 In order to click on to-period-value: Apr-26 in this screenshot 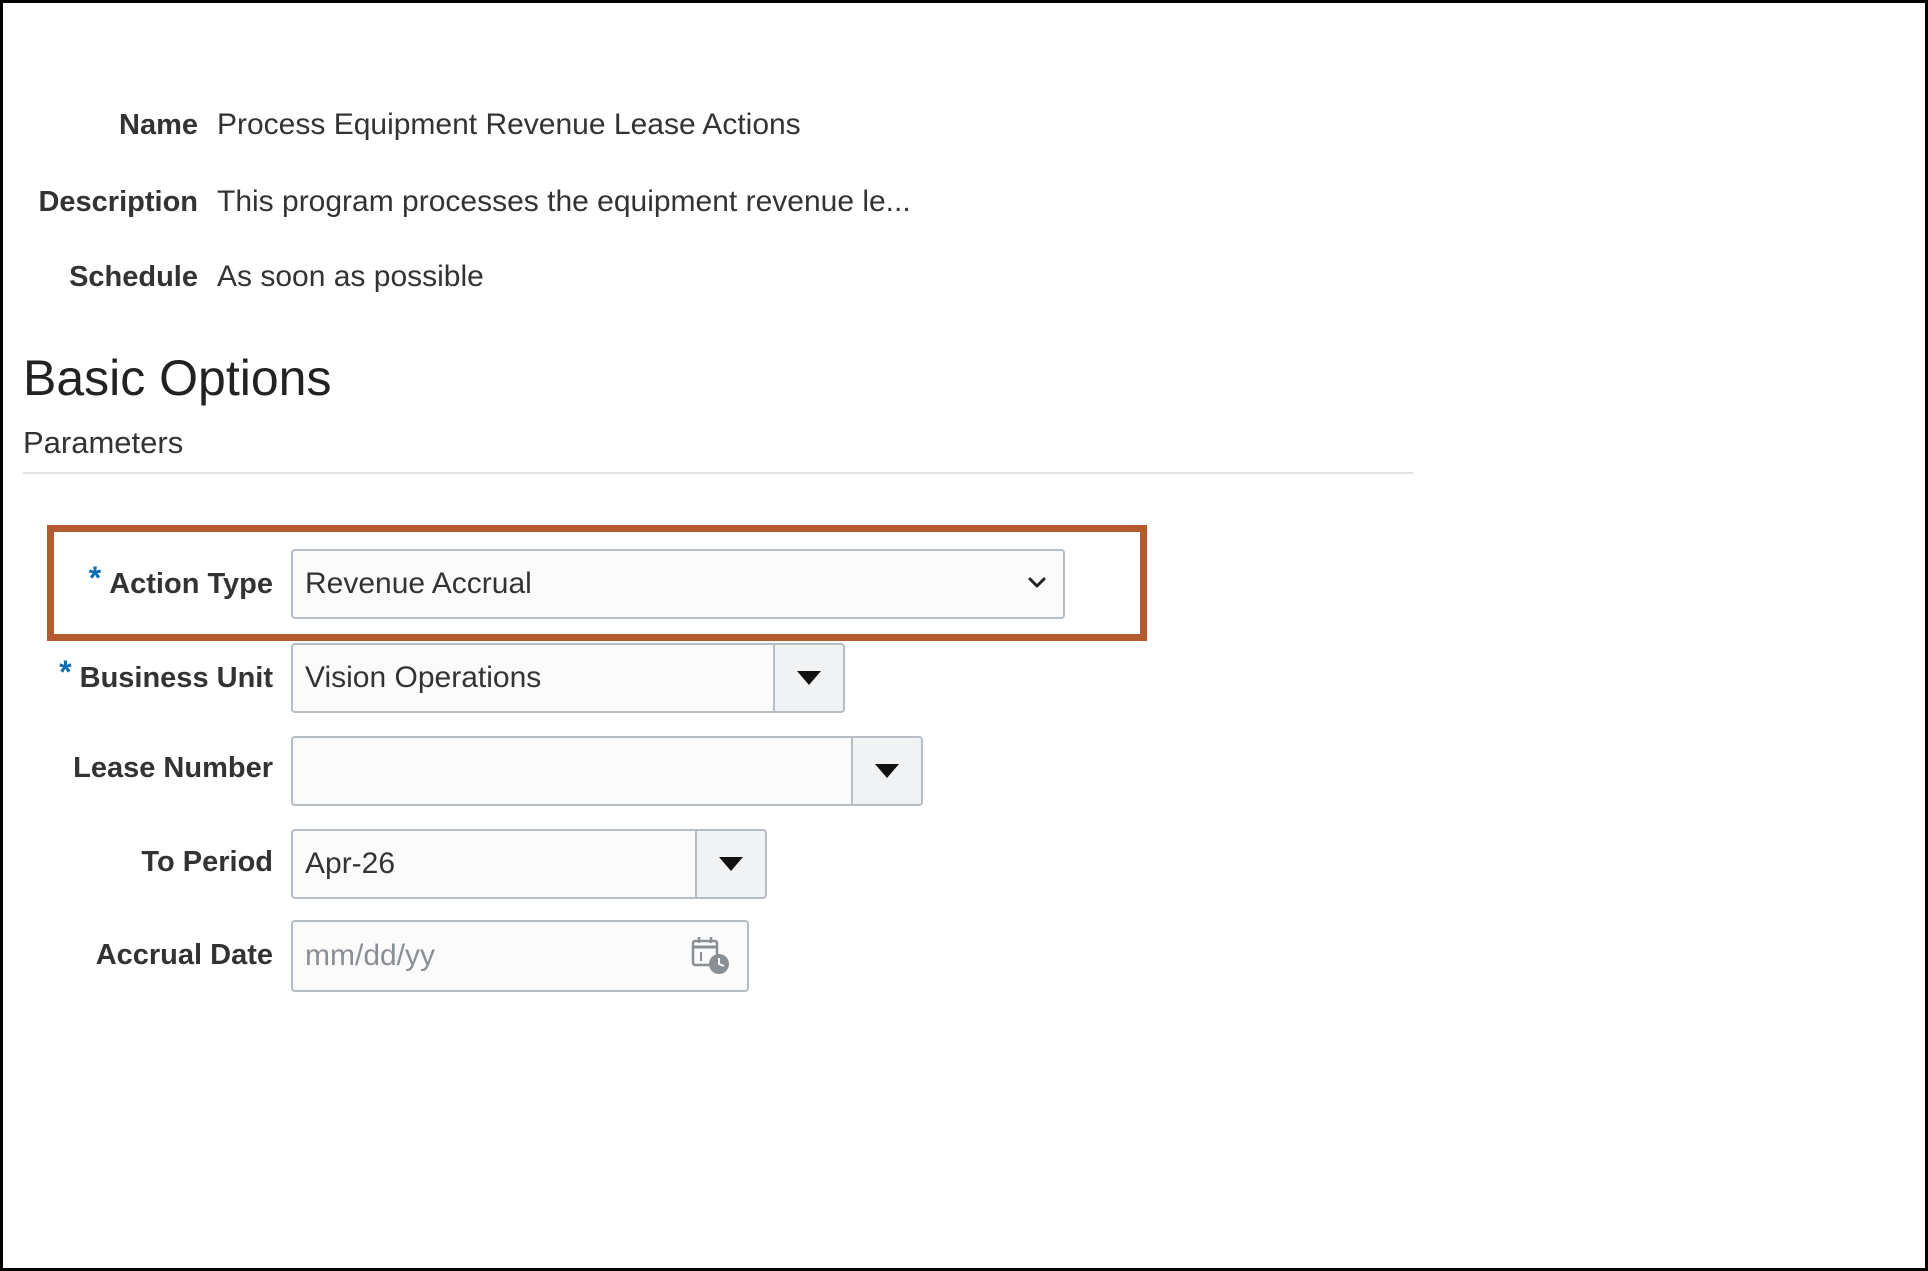, I will do `click(350, 863)`.